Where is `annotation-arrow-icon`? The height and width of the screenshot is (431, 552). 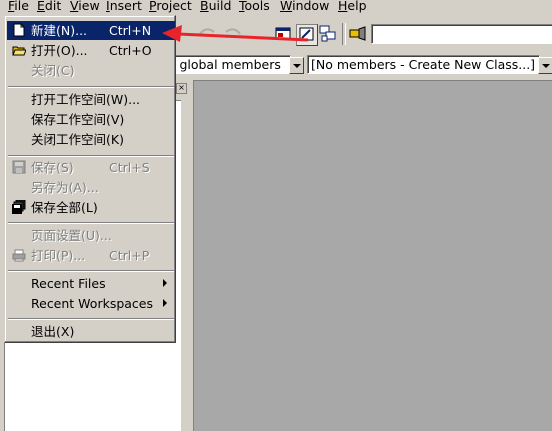
annotation-arrow-icon is located at coordinates (235, 33).